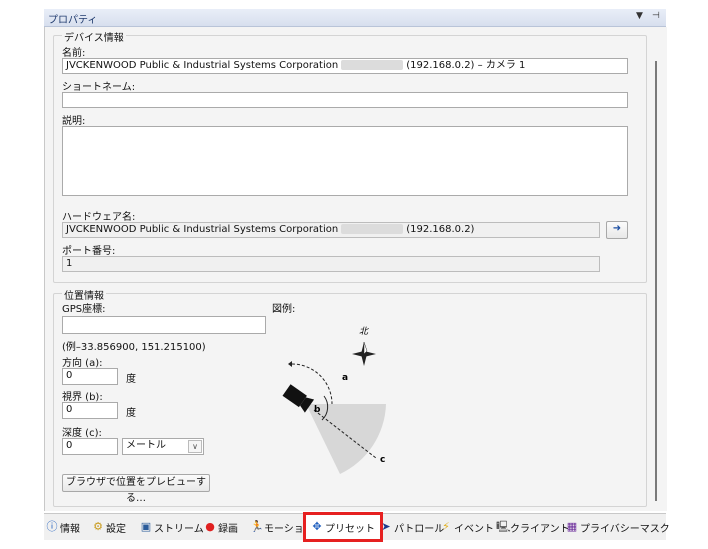 This screenshot has height=549, width=708. I want to click on stream-icon: ▣, so click(146, 526).